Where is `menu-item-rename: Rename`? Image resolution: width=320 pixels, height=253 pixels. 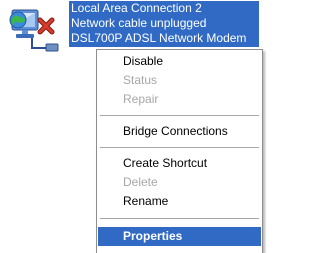
menu-item-rename: Rename is located at coordinates (179, 201).